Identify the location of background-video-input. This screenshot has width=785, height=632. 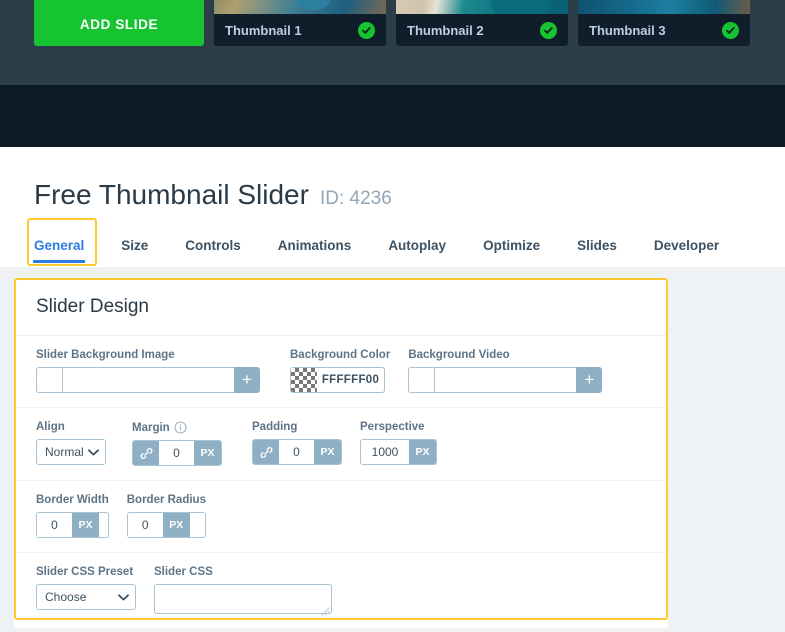
(505, 380).